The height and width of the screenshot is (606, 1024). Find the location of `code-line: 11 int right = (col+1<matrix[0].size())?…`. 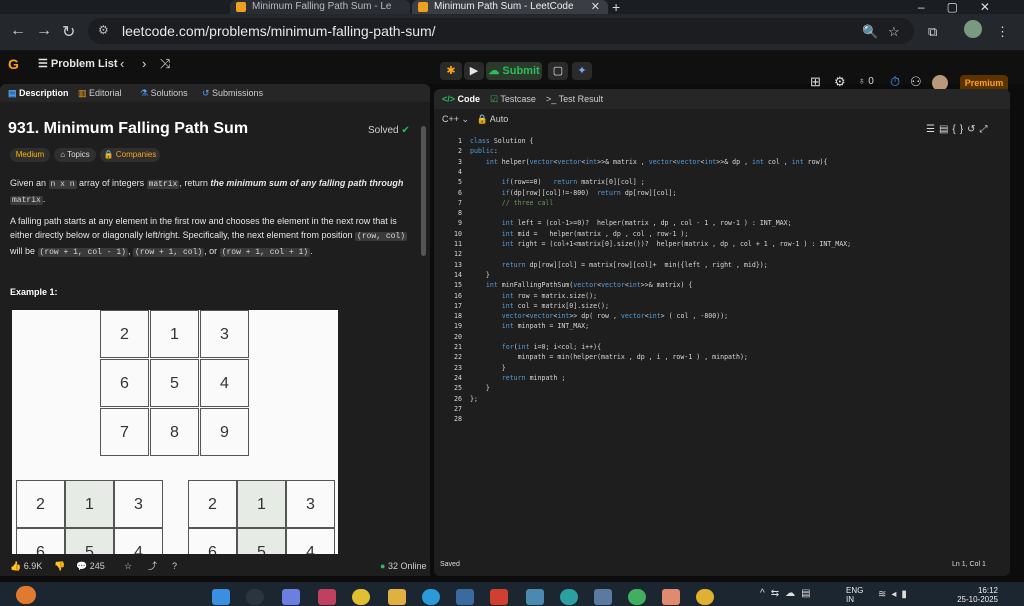

code-line: 11 int right = (col+1<matrix[0].size())?… is located at coordinates (720, 244).